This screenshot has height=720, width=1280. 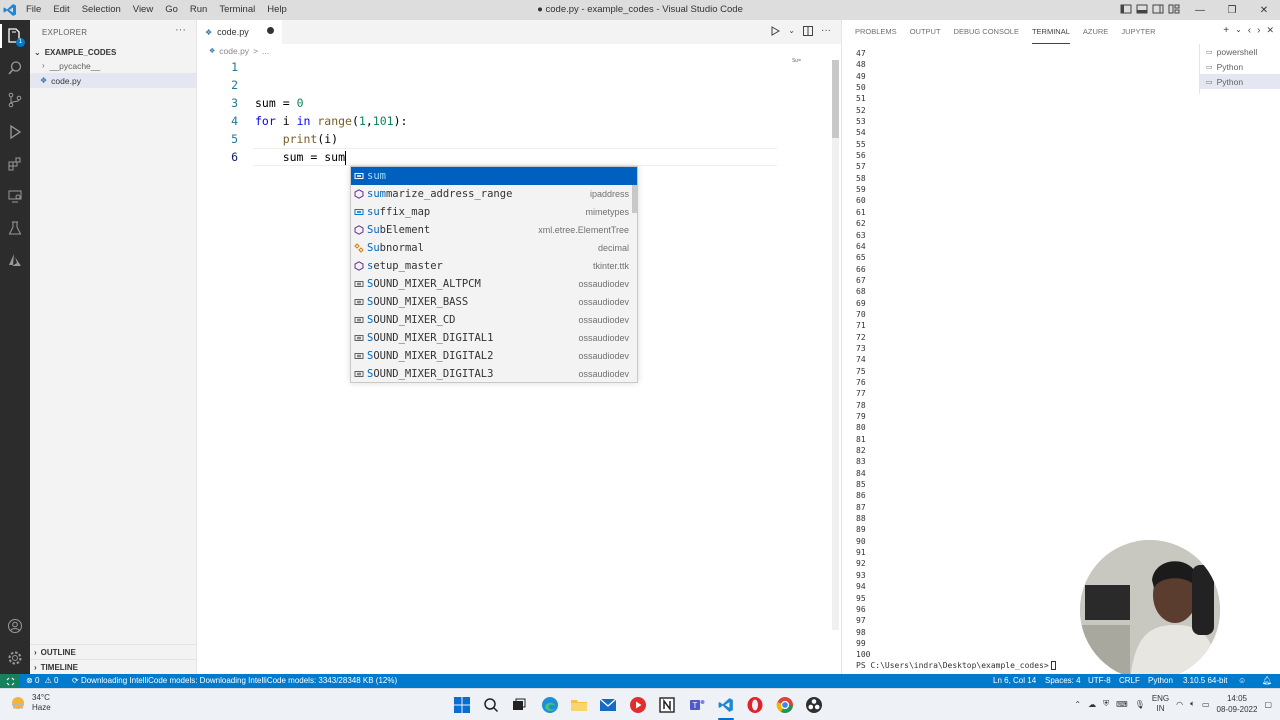 I want to click on indentation: Spaces: 4, so click(x=1063, y=681).